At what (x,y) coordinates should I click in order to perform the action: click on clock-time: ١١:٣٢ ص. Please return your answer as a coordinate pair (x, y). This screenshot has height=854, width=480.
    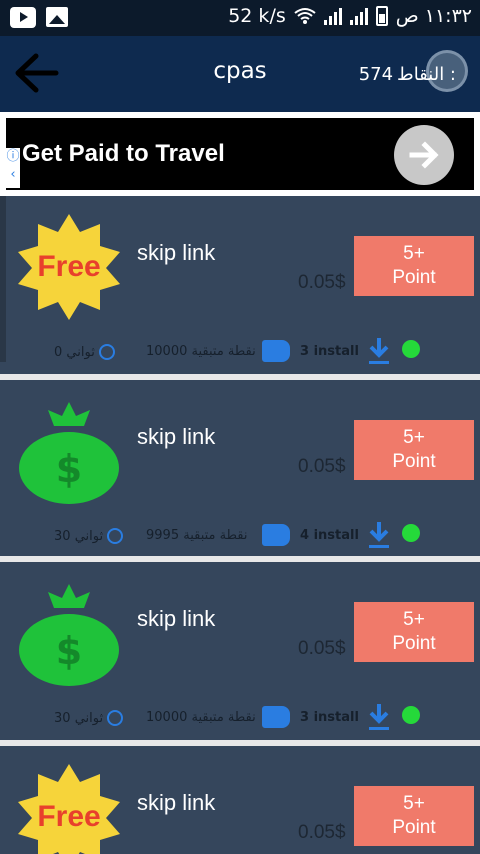
    Looking at the image, I should click on (433, 16).